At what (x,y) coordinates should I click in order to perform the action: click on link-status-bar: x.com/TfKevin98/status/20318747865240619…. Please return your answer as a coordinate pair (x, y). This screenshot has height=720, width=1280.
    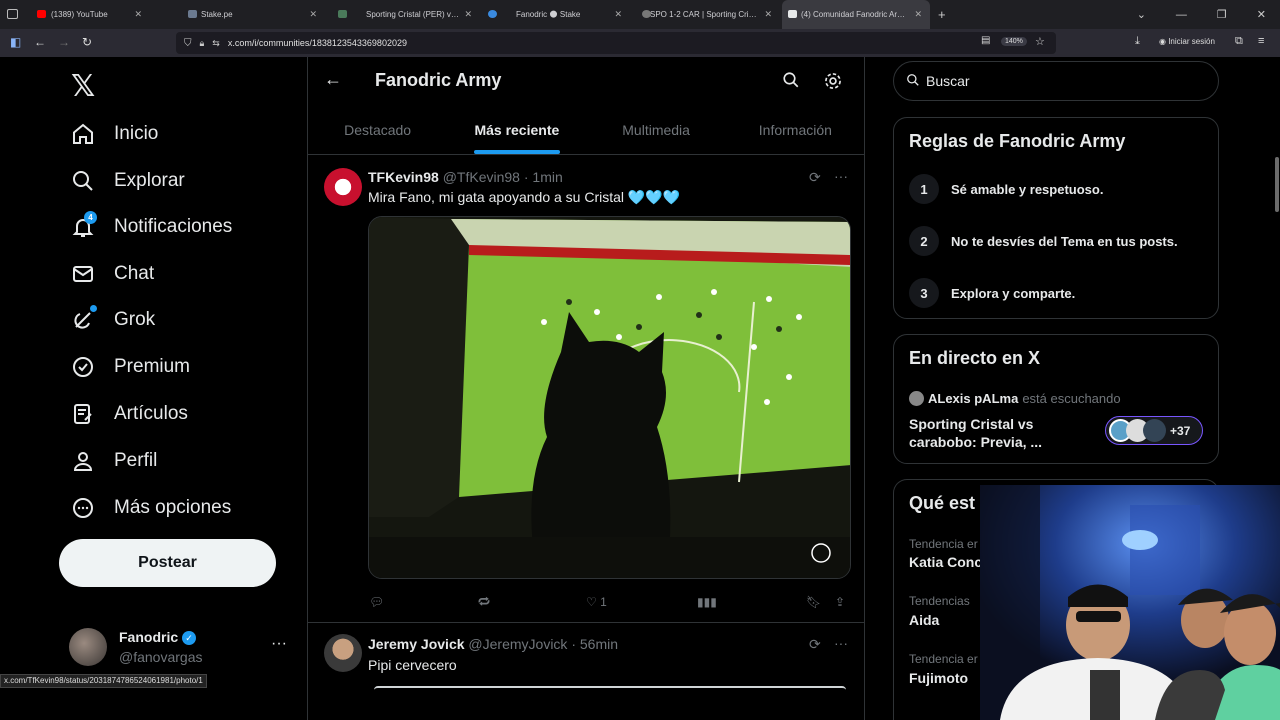
    Looking at the image, I should click on (103, 681).